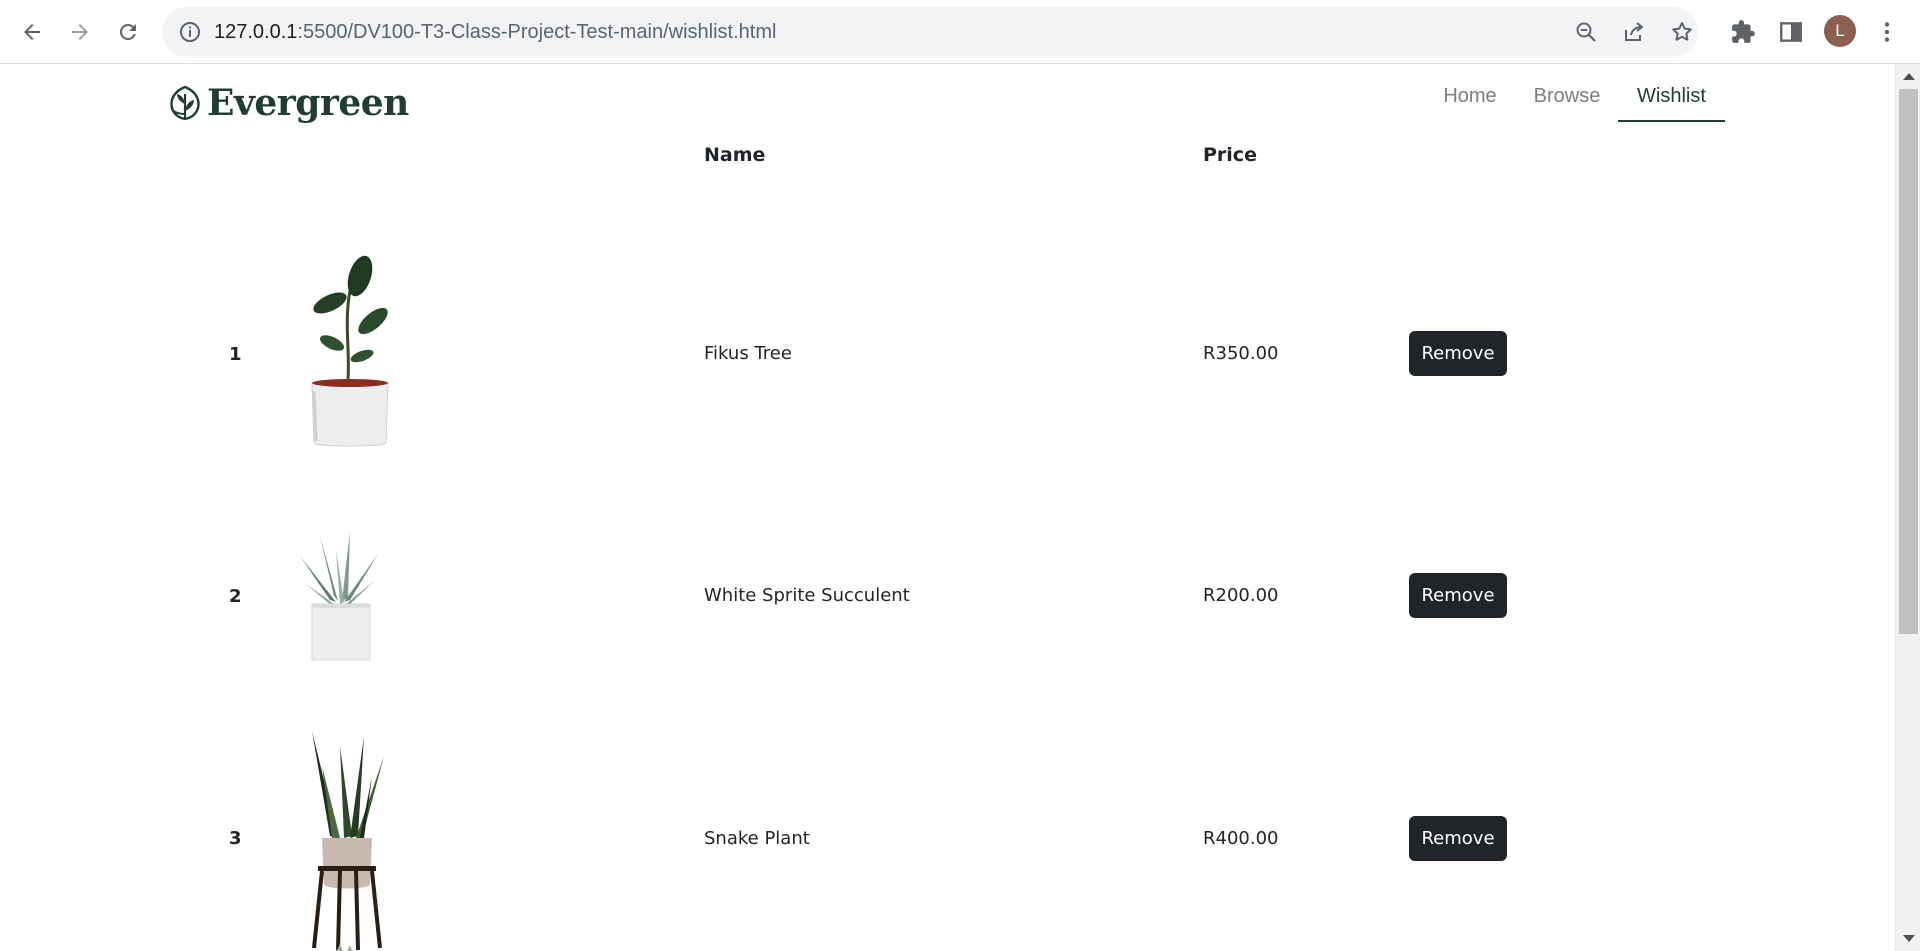  I want to click on share-icon, so click(1634, 32).